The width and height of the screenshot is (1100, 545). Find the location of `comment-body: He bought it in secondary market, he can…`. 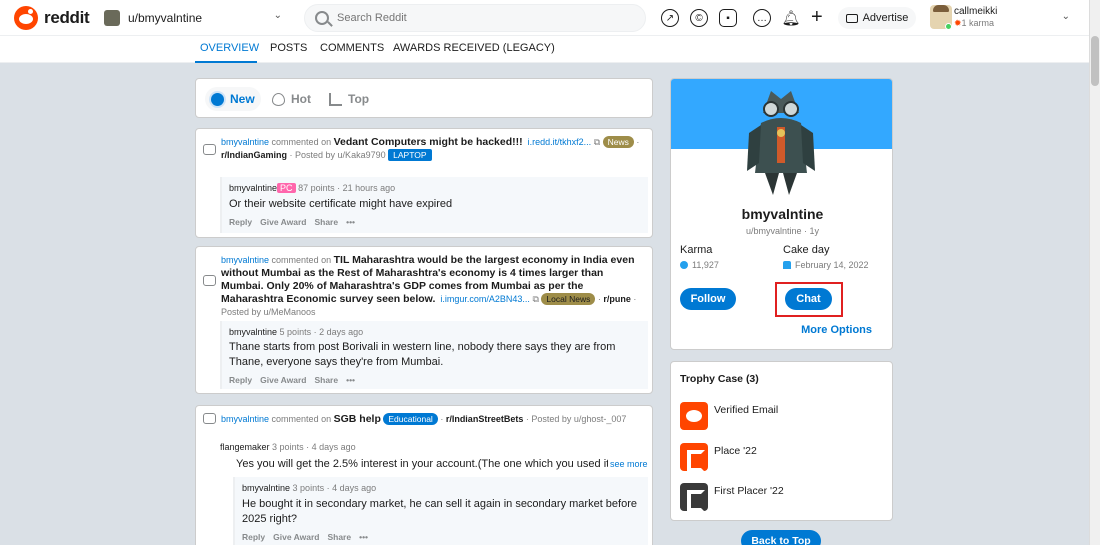

comment-body: He bought it in secondary market, he can… is located at coordinates (439, 511).